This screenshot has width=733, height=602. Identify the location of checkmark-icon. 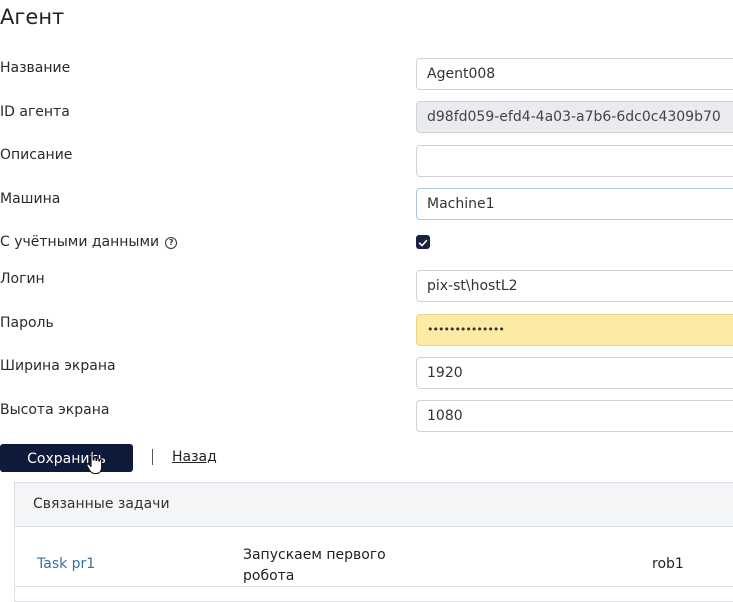
(423, 243).